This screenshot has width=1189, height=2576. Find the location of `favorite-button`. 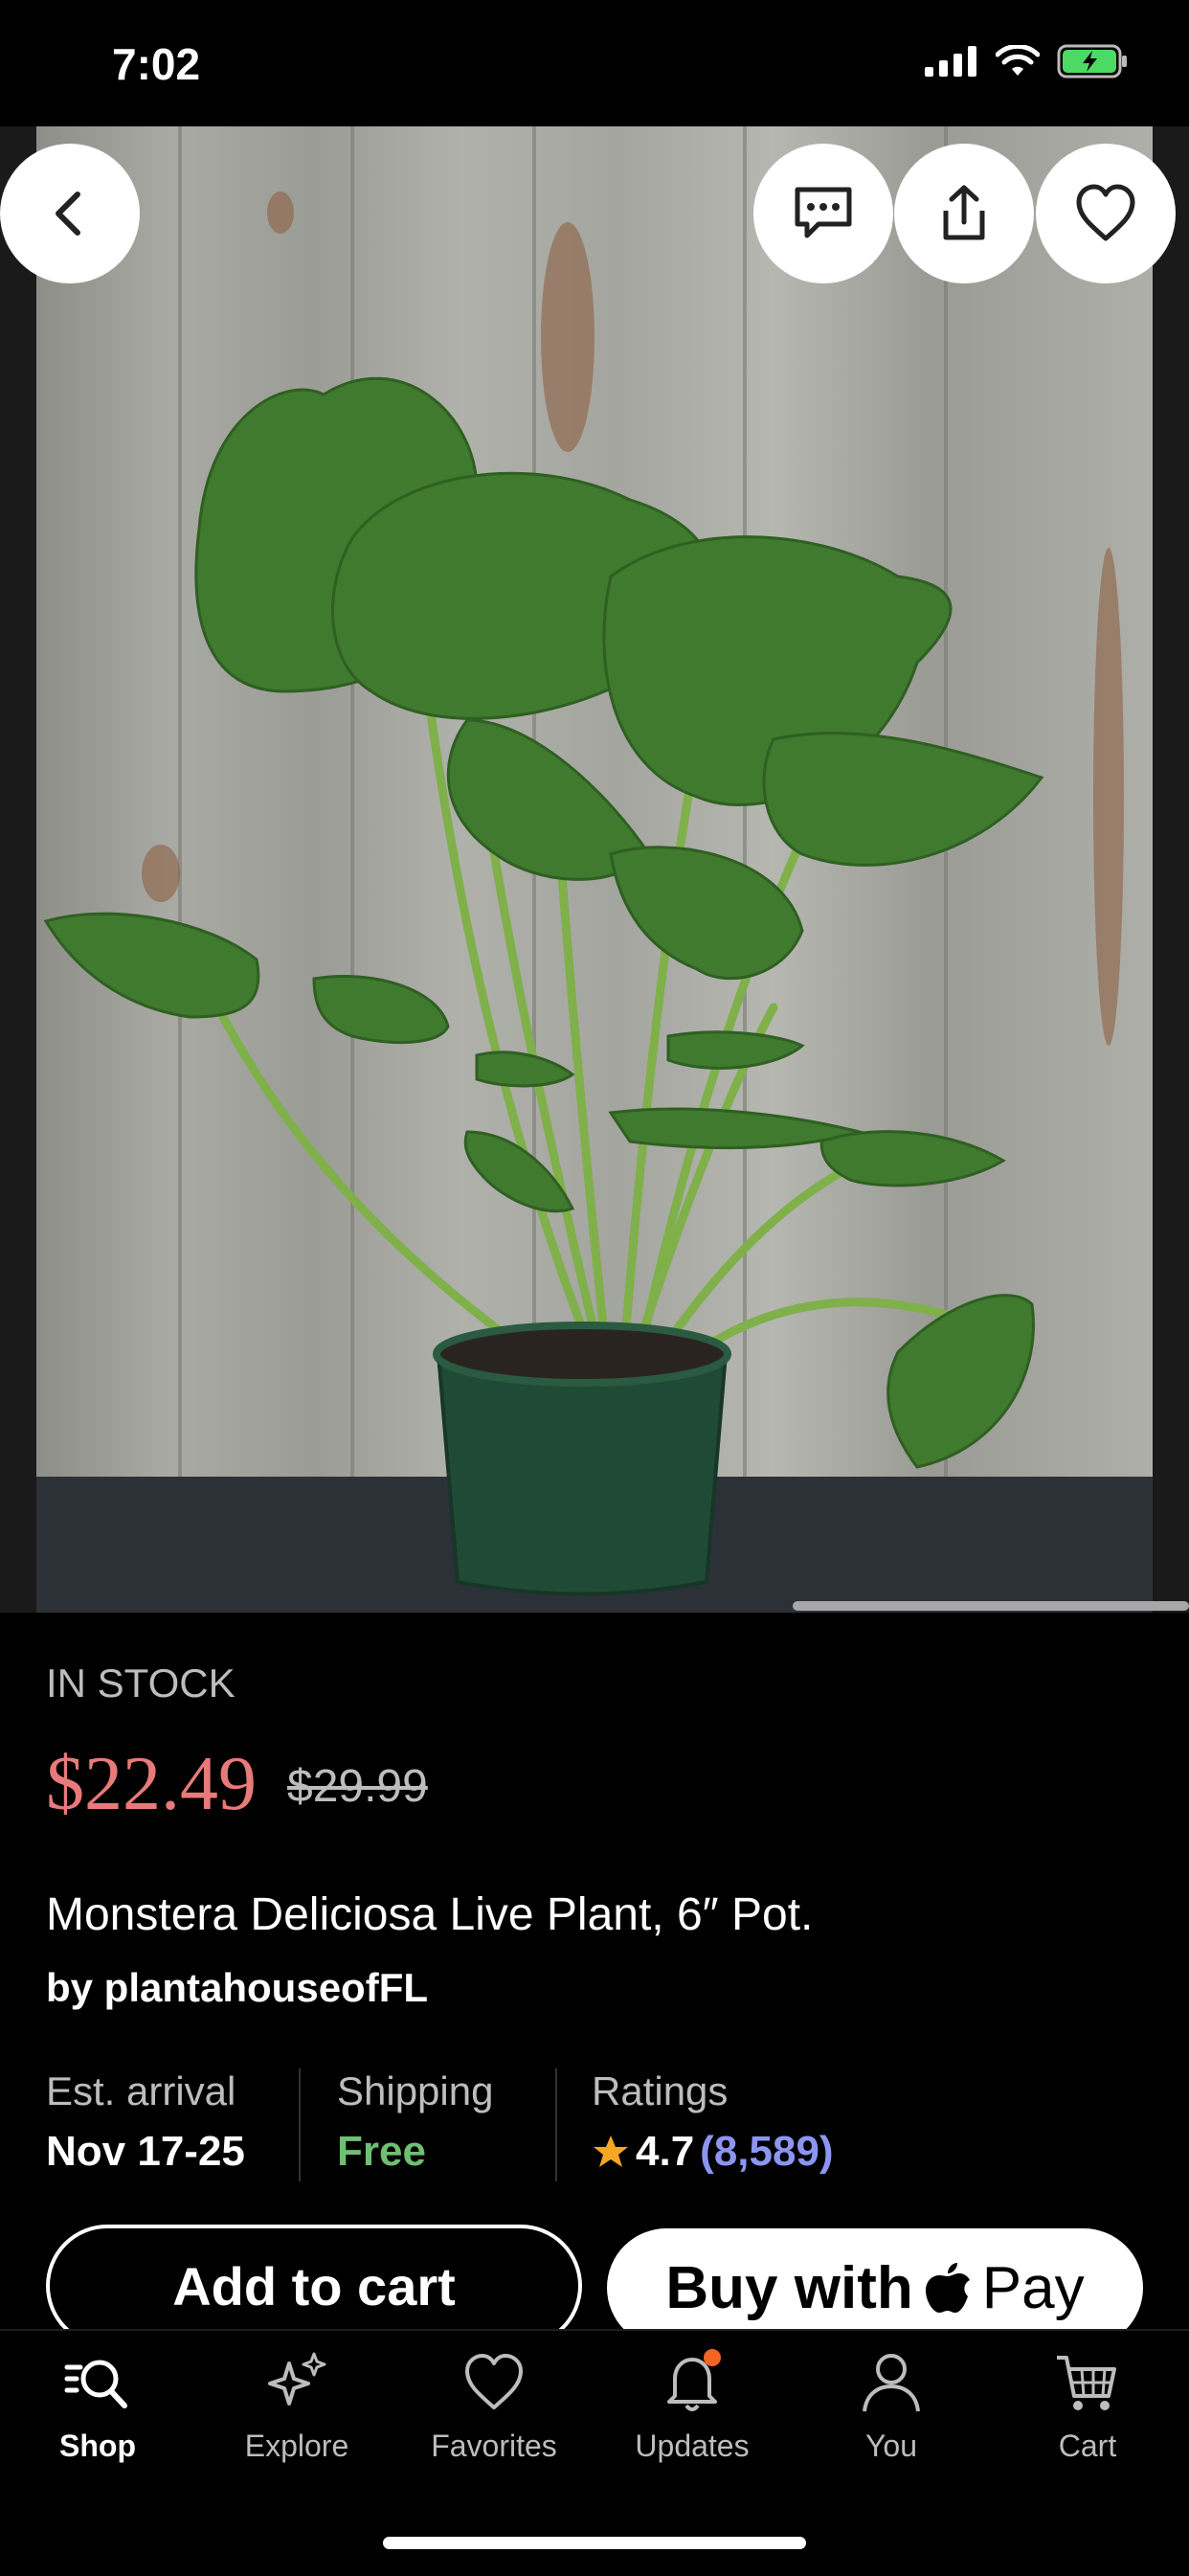

favorite-button is located at coordinates (1106, 213).